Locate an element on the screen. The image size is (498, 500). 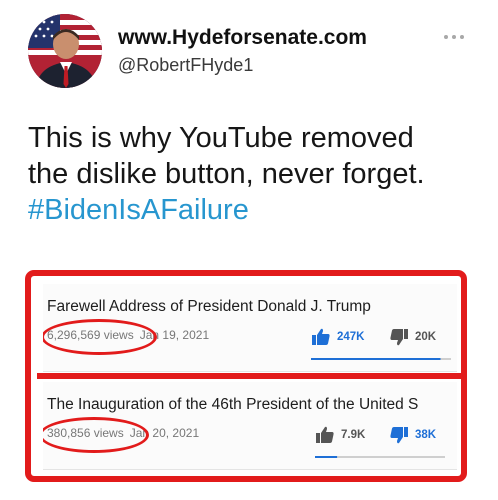
like-button: 7.9K is located at coordinates (340, 435).